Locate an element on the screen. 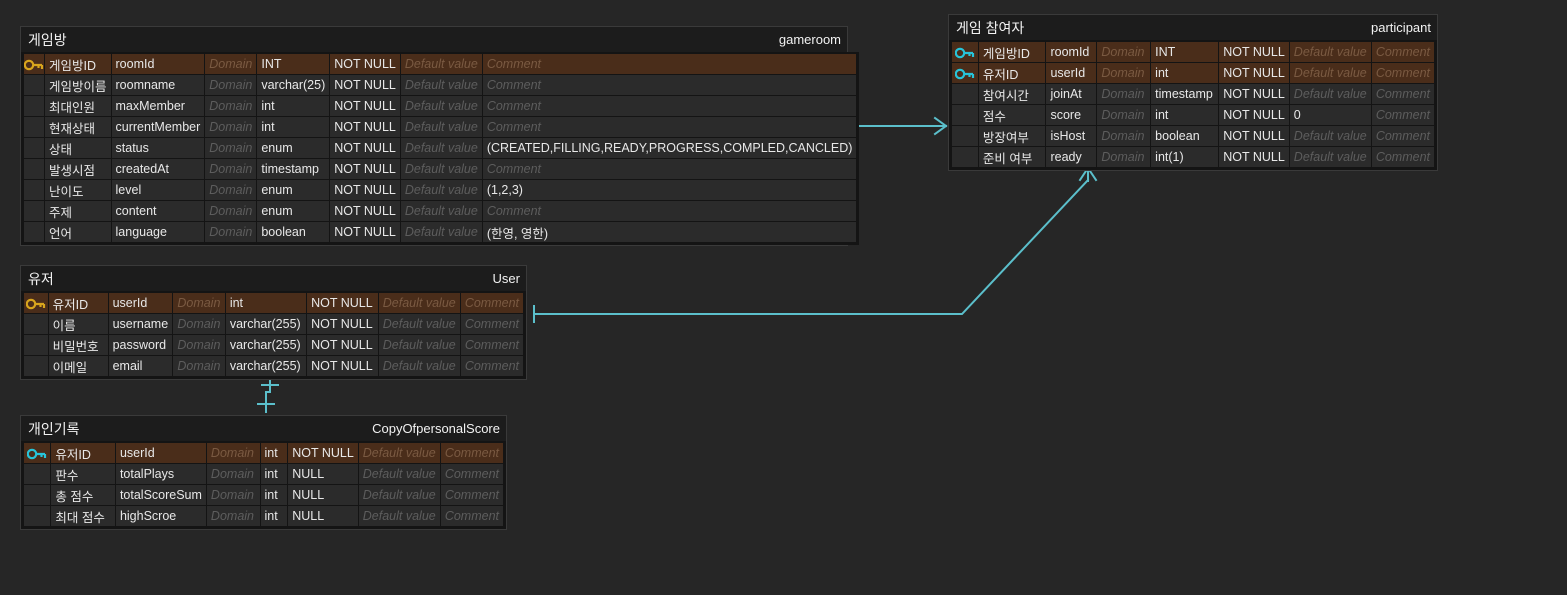  entity-logical-name: 개인기록 is located at coordinates (54, 428).